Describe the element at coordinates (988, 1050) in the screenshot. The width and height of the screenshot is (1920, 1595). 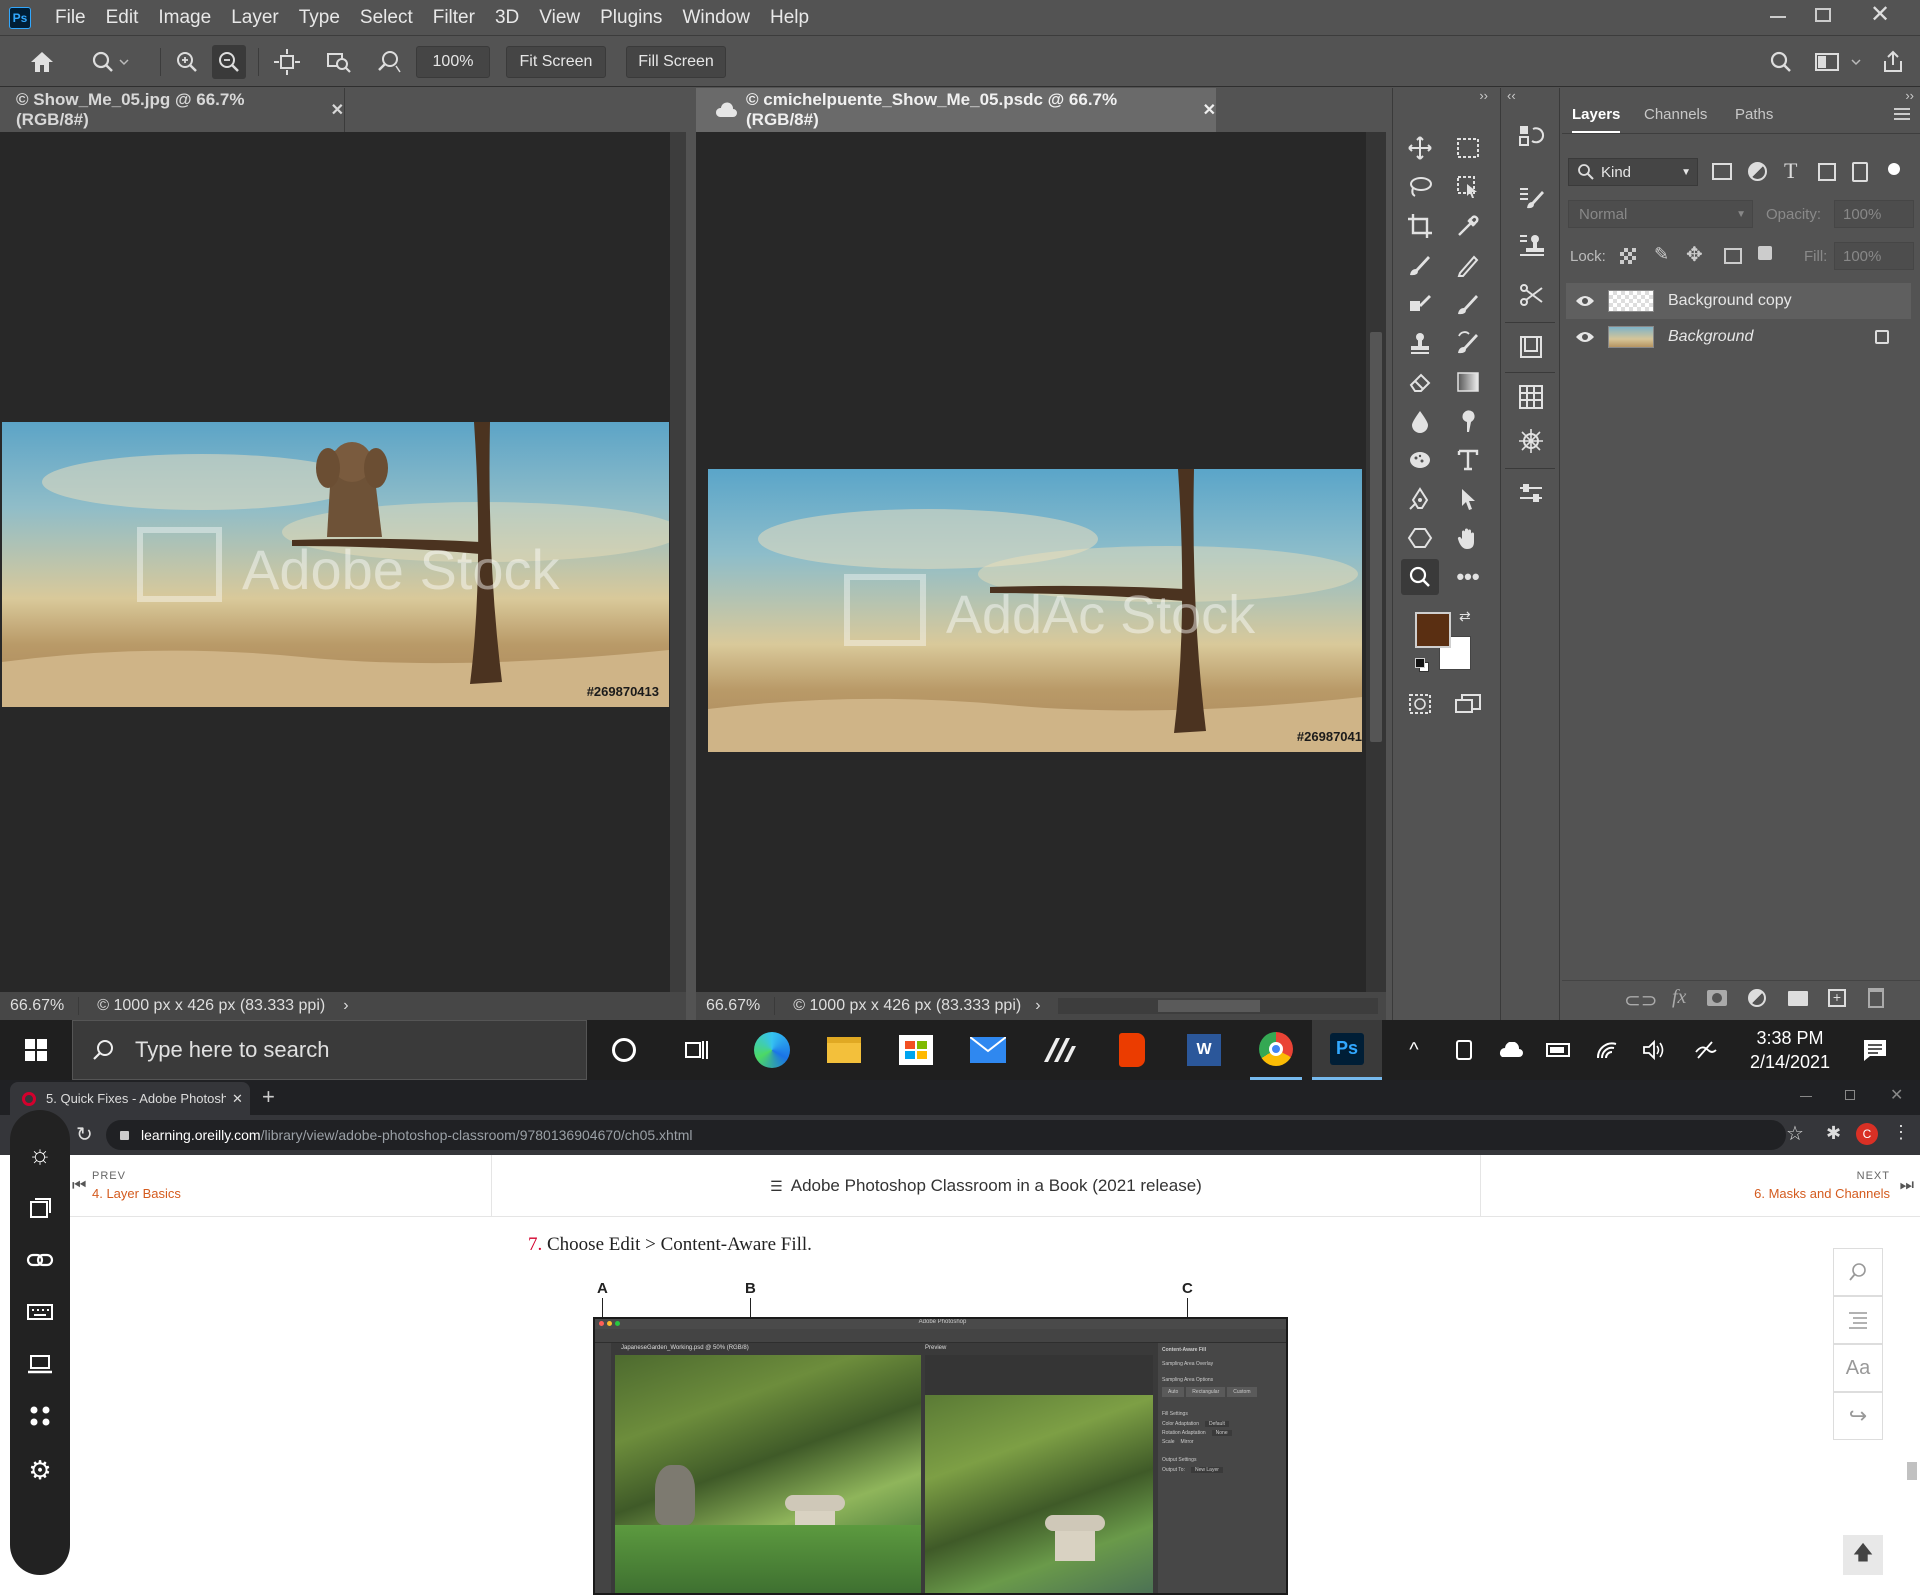
I see `mail-icon` at that location.